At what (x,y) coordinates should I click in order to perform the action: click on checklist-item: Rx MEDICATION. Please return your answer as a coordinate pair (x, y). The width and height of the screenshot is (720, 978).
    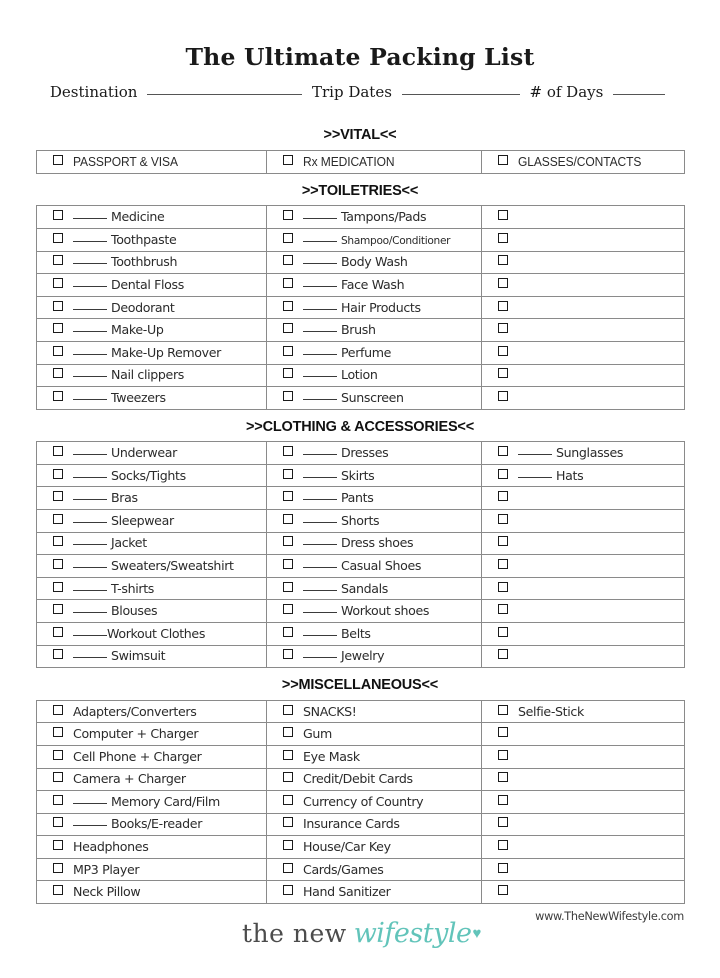
    Looking at the image, I should click on (374, 162).